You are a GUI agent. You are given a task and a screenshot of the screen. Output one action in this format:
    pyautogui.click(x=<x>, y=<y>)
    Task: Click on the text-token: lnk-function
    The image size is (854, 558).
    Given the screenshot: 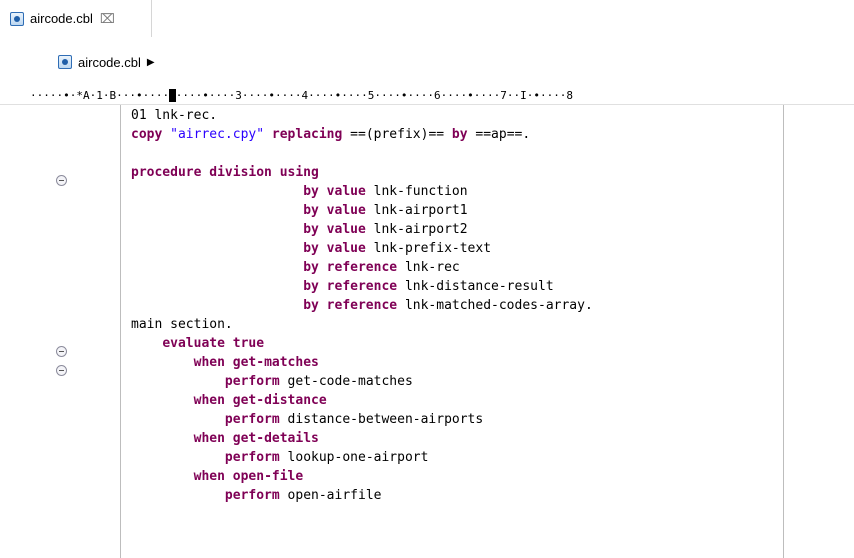 What is the action you would take?
    pyautogui.click(x=420, y=191)
    